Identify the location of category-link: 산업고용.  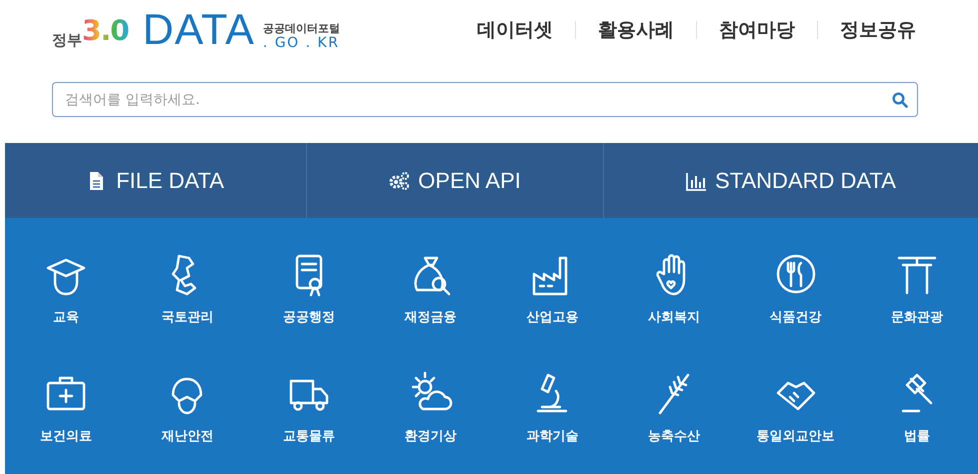
(553, 302).